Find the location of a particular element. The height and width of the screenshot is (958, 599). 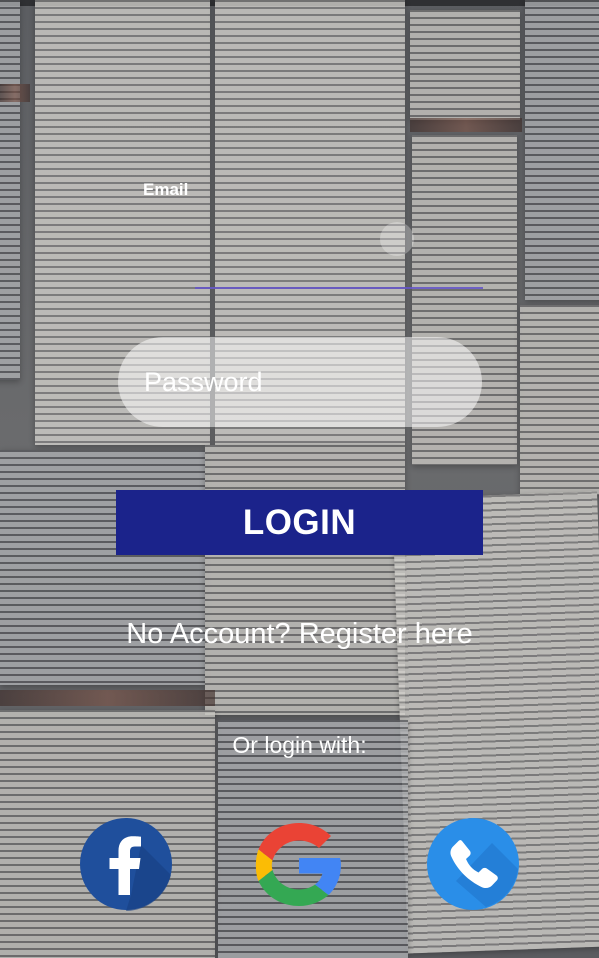

login-button: LOGIN is located at coordinates (299, 522).